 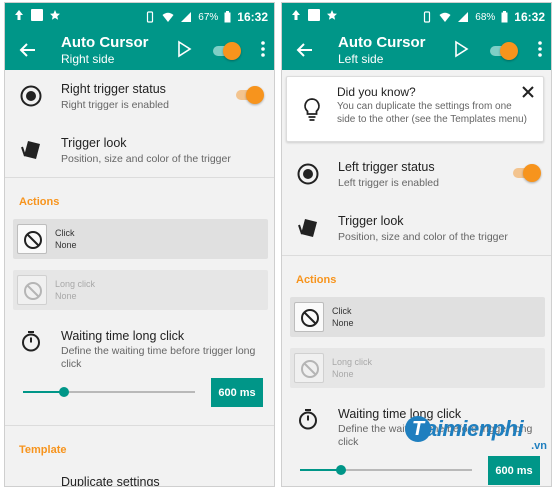 I want to click on app-subtitle: Left side, so click(x=361, y=59).